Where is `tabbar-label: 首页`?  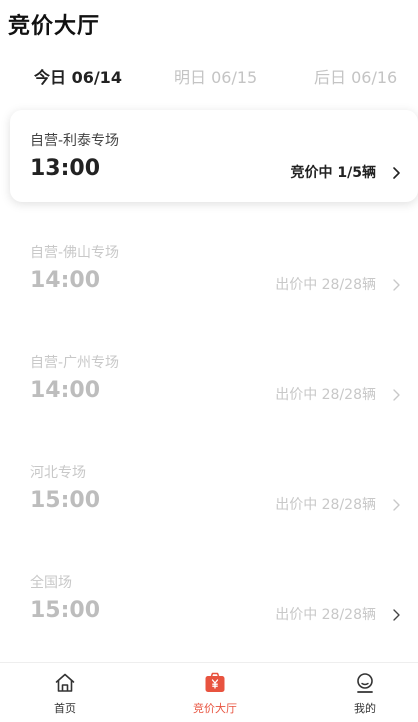 tabbar-label: 首页 is located at coordinates (65, 708).